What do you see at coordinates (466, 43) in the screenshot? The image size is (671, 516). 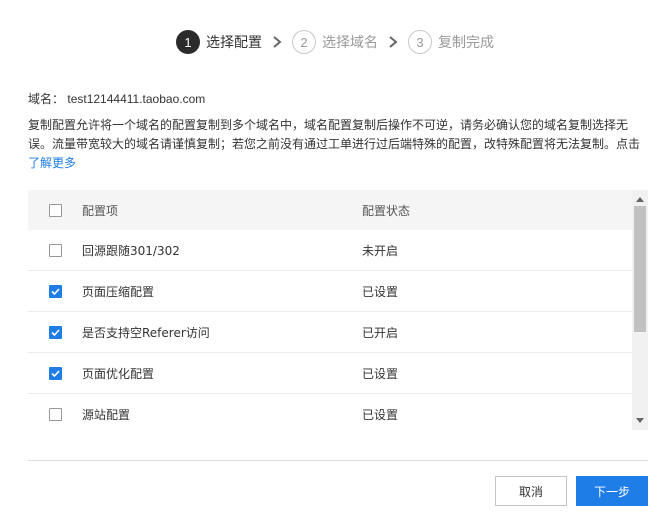 I see `step-3-label: 复制完成` at bounding box center [466, 43].